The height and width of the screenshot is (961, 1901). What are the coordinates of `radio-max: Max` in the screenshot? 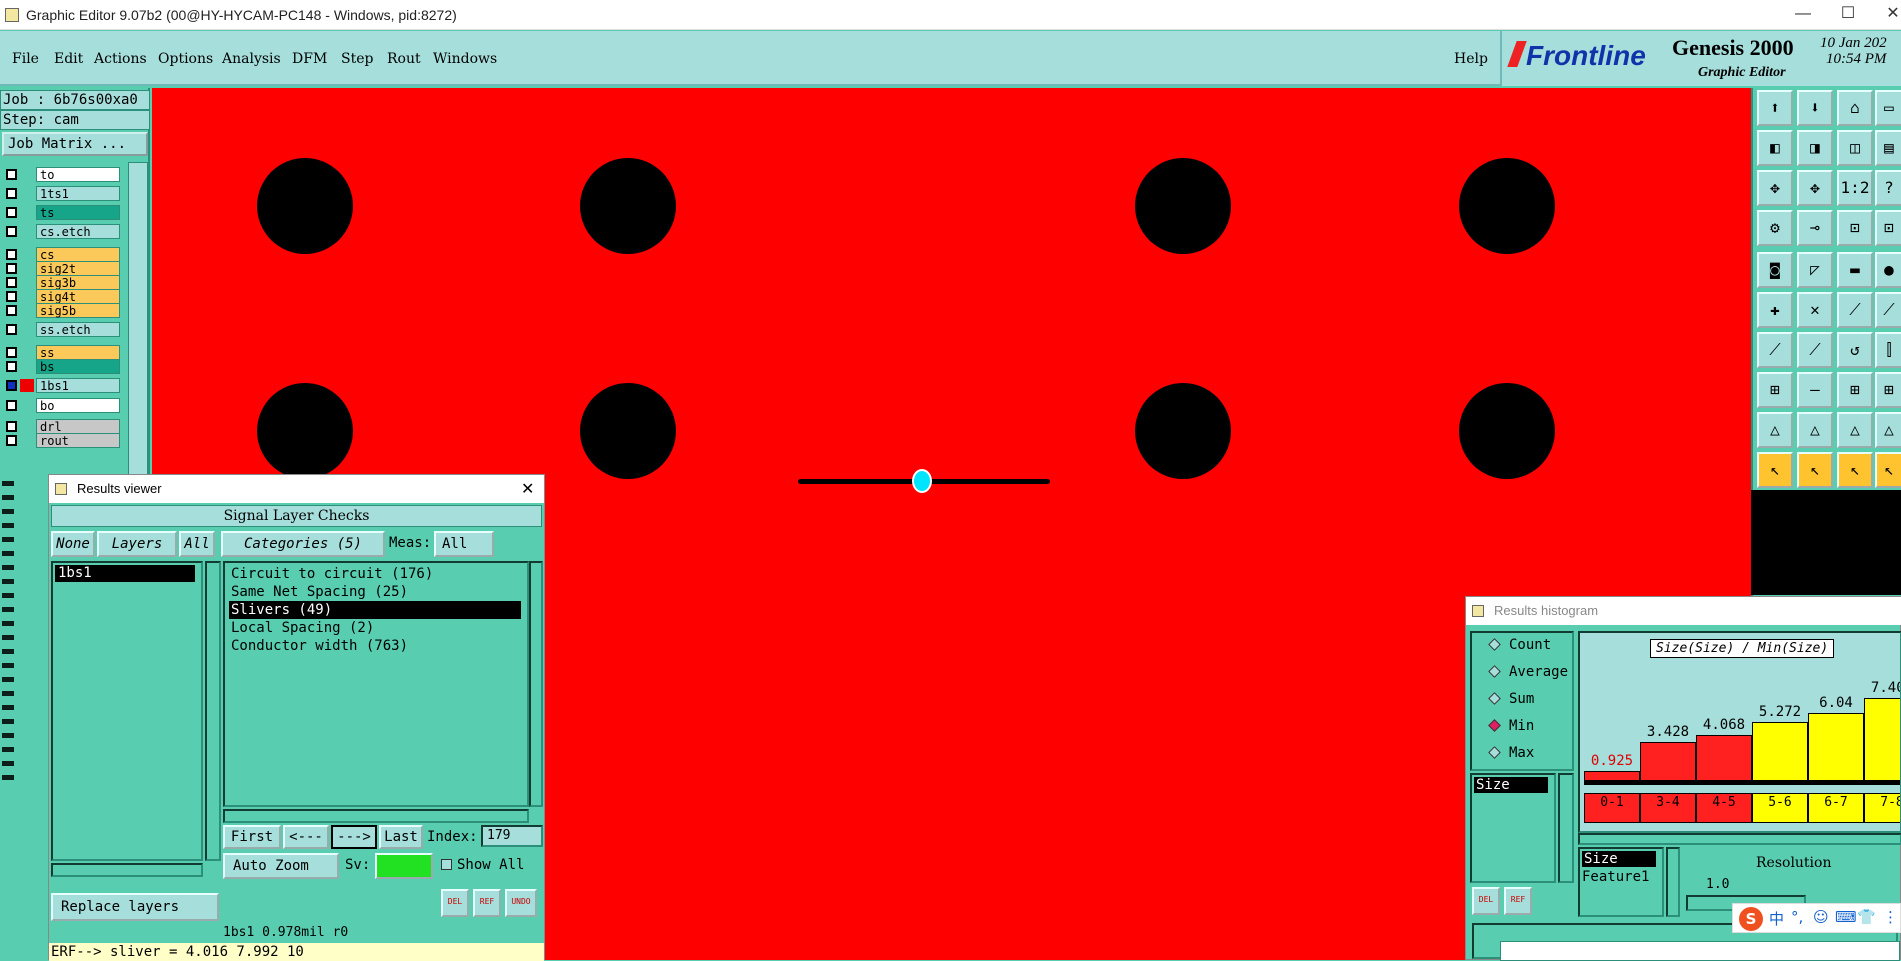 It's located at (1511, 753).